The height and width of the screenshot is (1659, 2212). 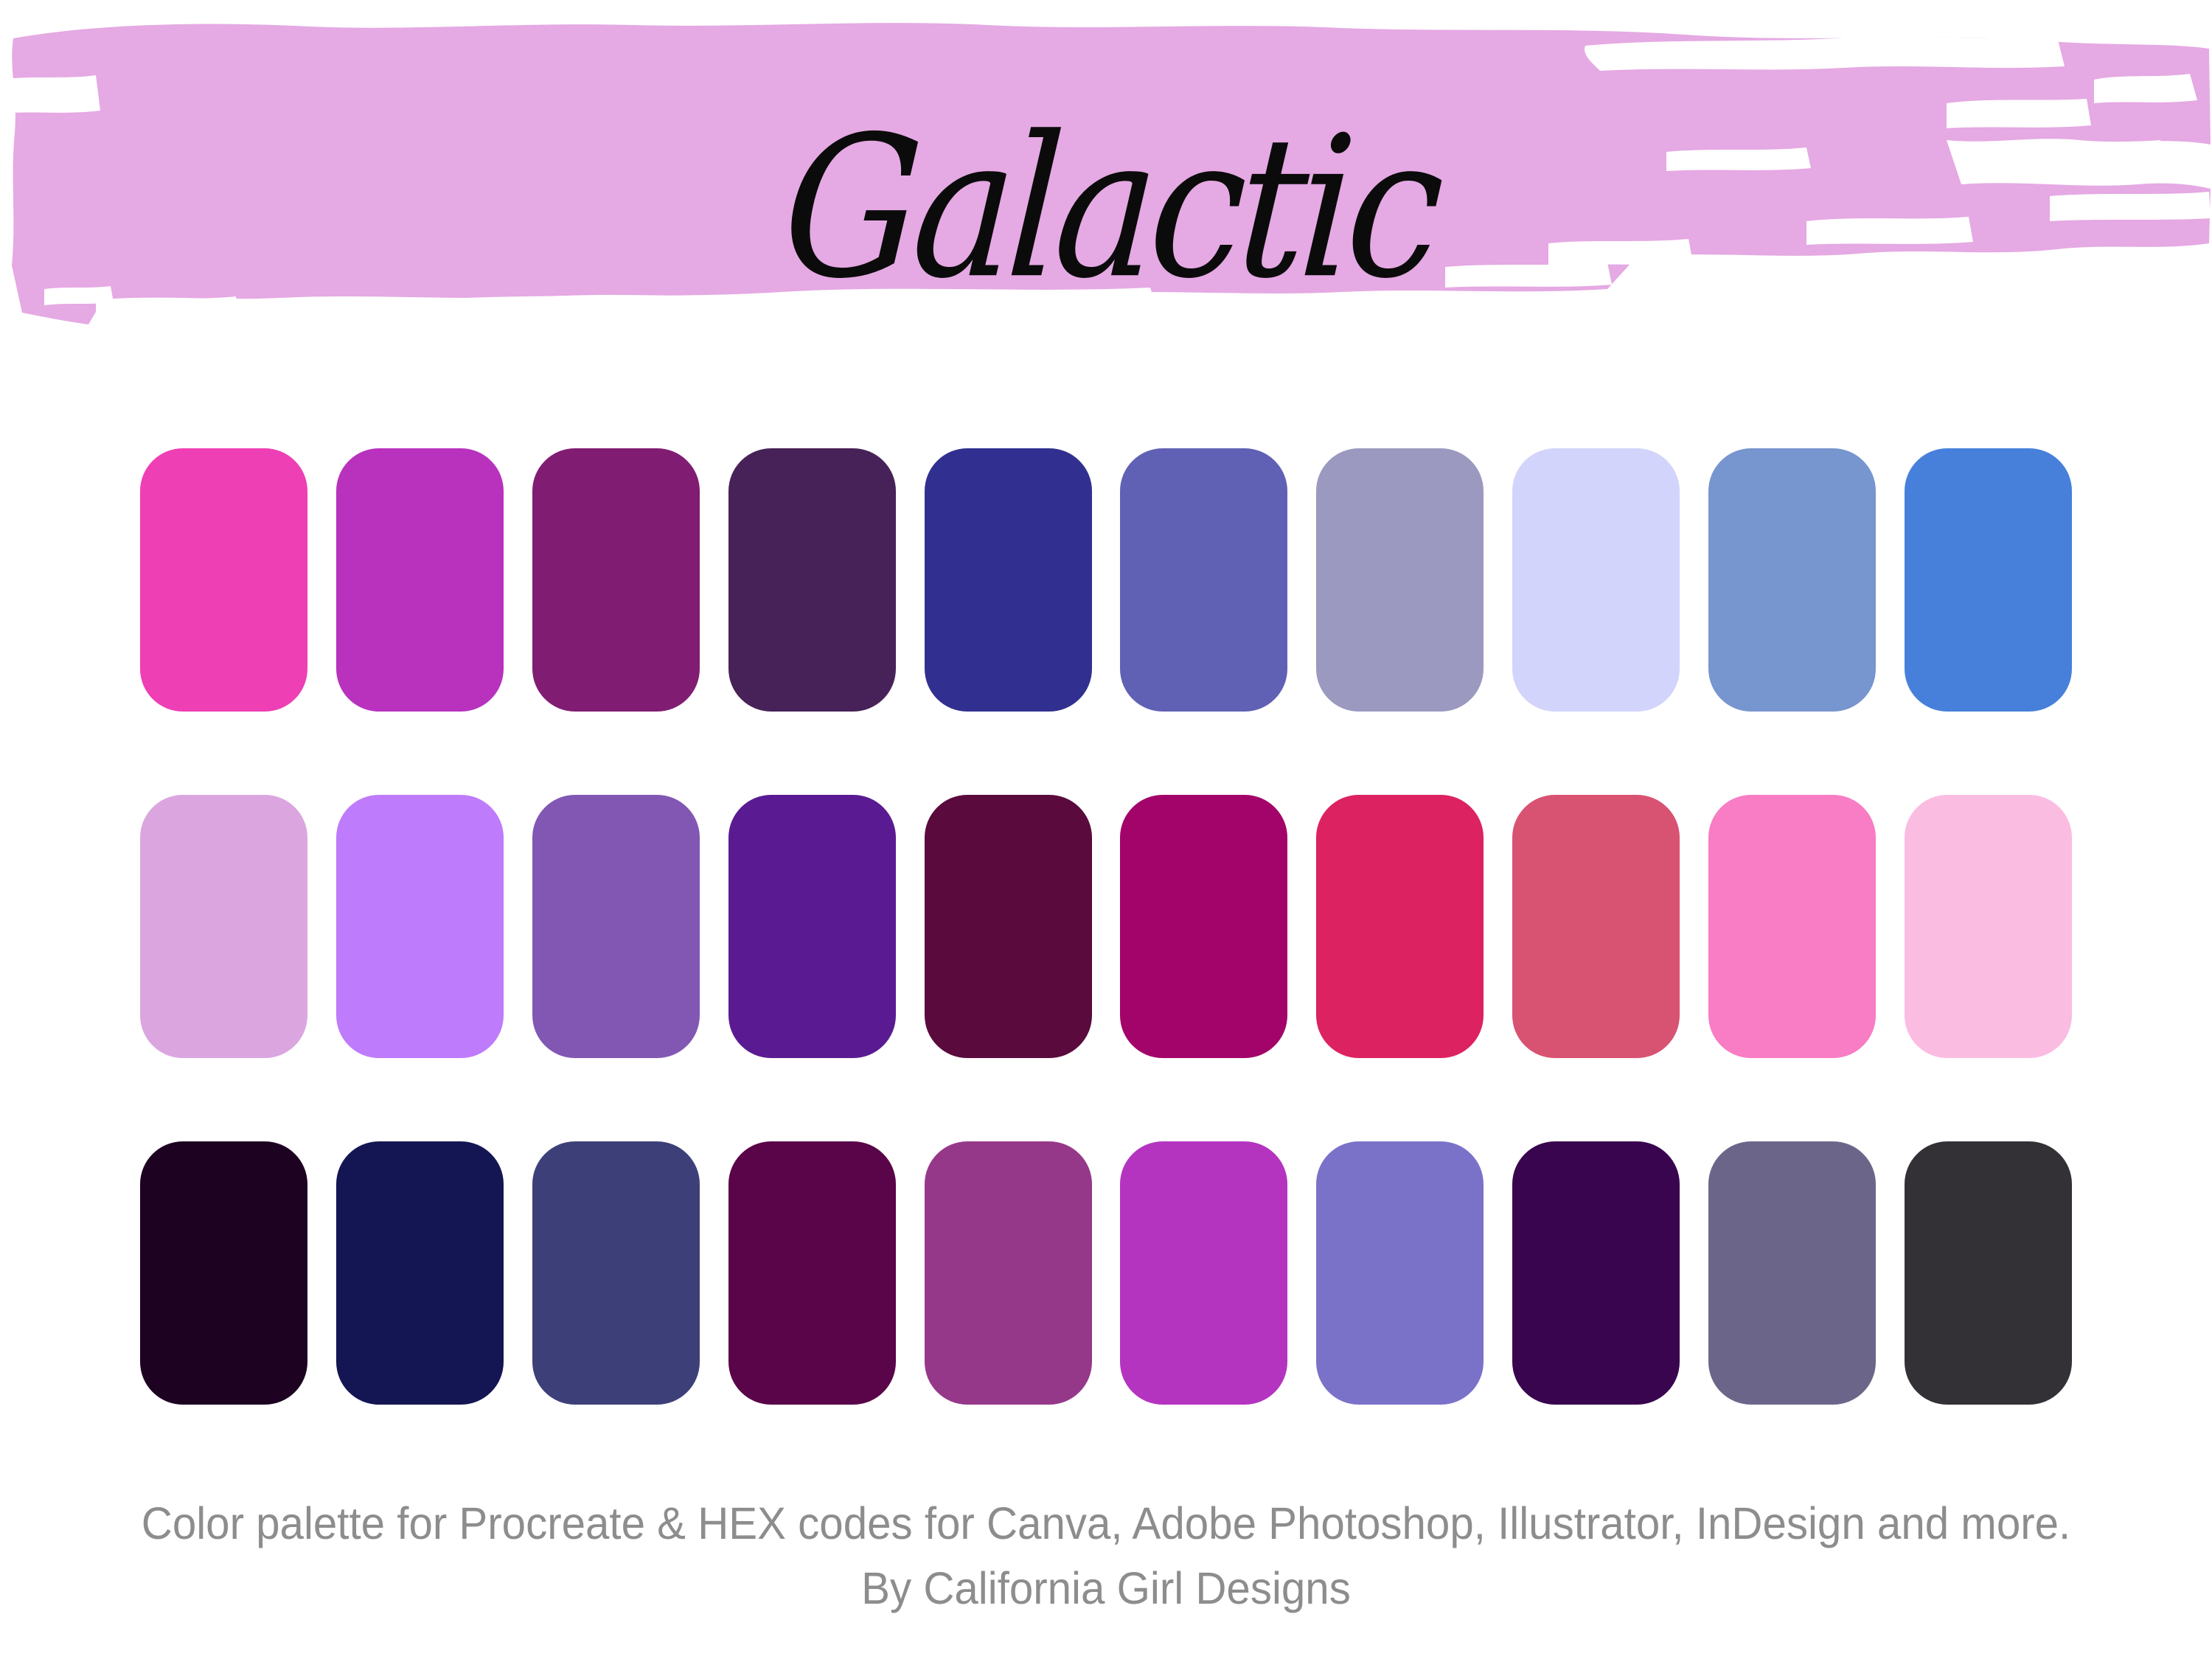 I want to click on color-swatch-muted-lavender-gray, so click(x=1400, y=580).